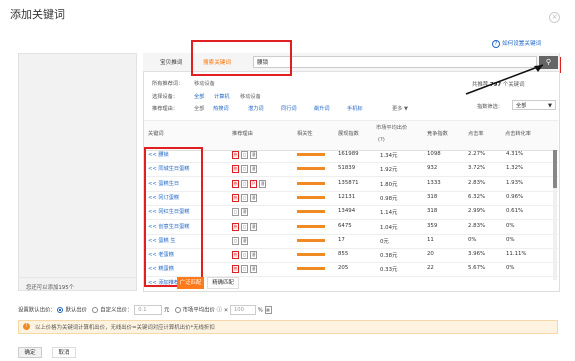 Image resolution: width=575 pixels, height=361 pixels. Describe the element at coordinates (518, 133) in the screenshot. I see `header-cvr: 点击转化率` at that location.